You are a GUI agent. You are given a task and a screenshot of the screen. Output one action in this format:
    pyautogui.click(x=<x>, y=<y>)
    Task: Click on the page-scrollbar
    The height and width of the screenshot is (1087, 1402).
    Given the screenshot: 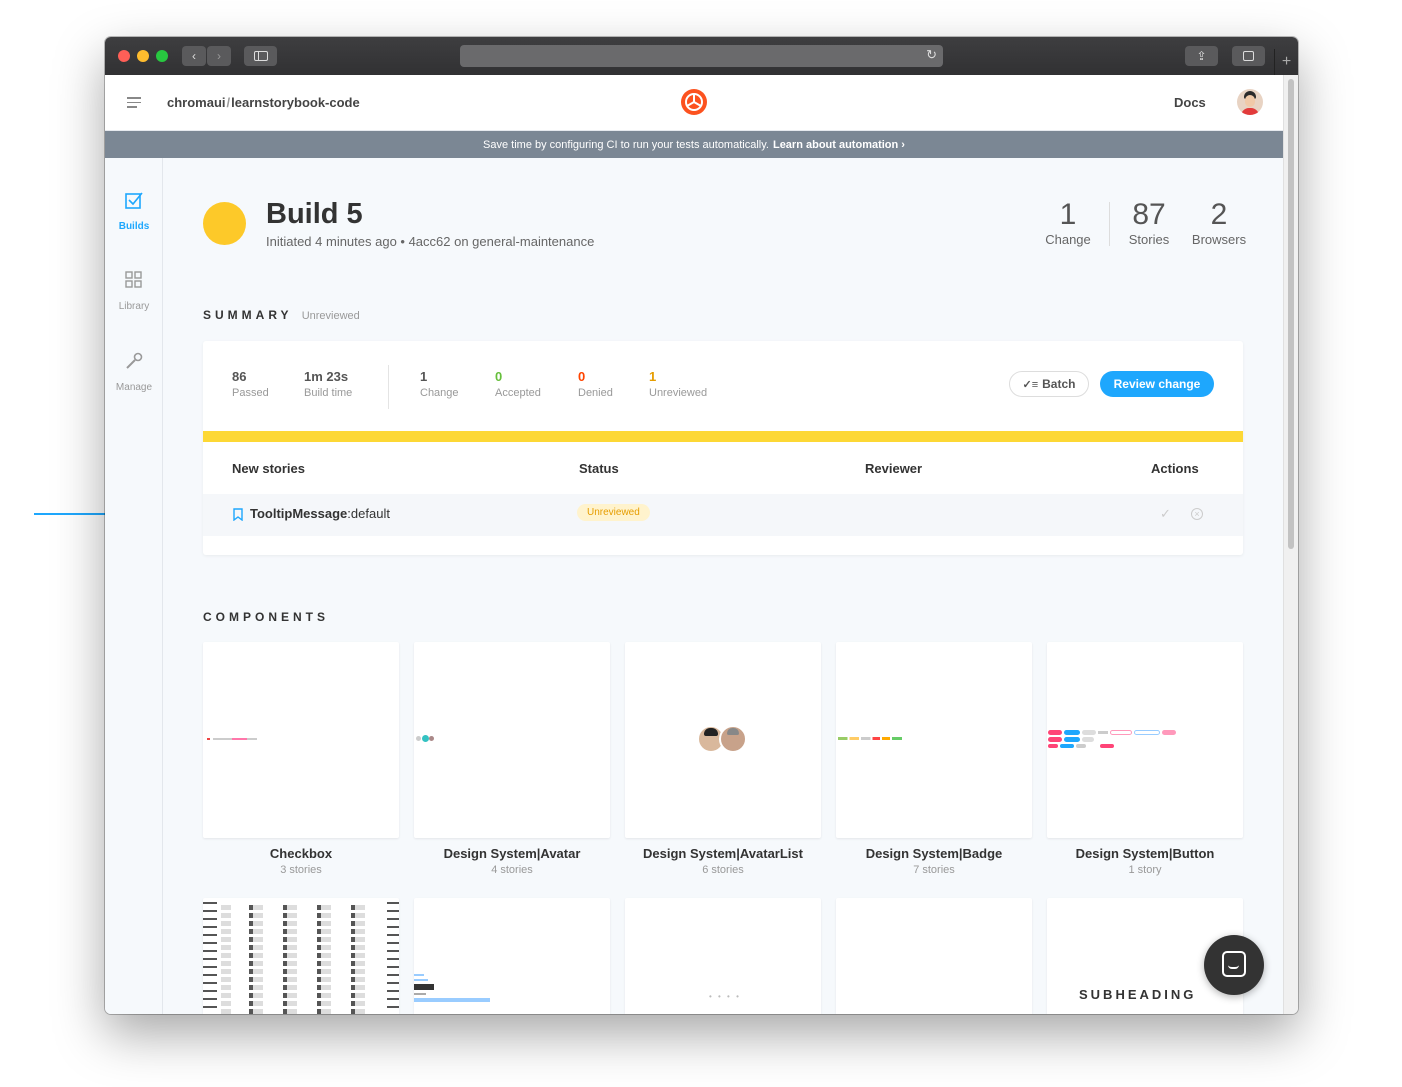 What is the action you would take?
    pyautogui.click(x=1290, y=544)
    